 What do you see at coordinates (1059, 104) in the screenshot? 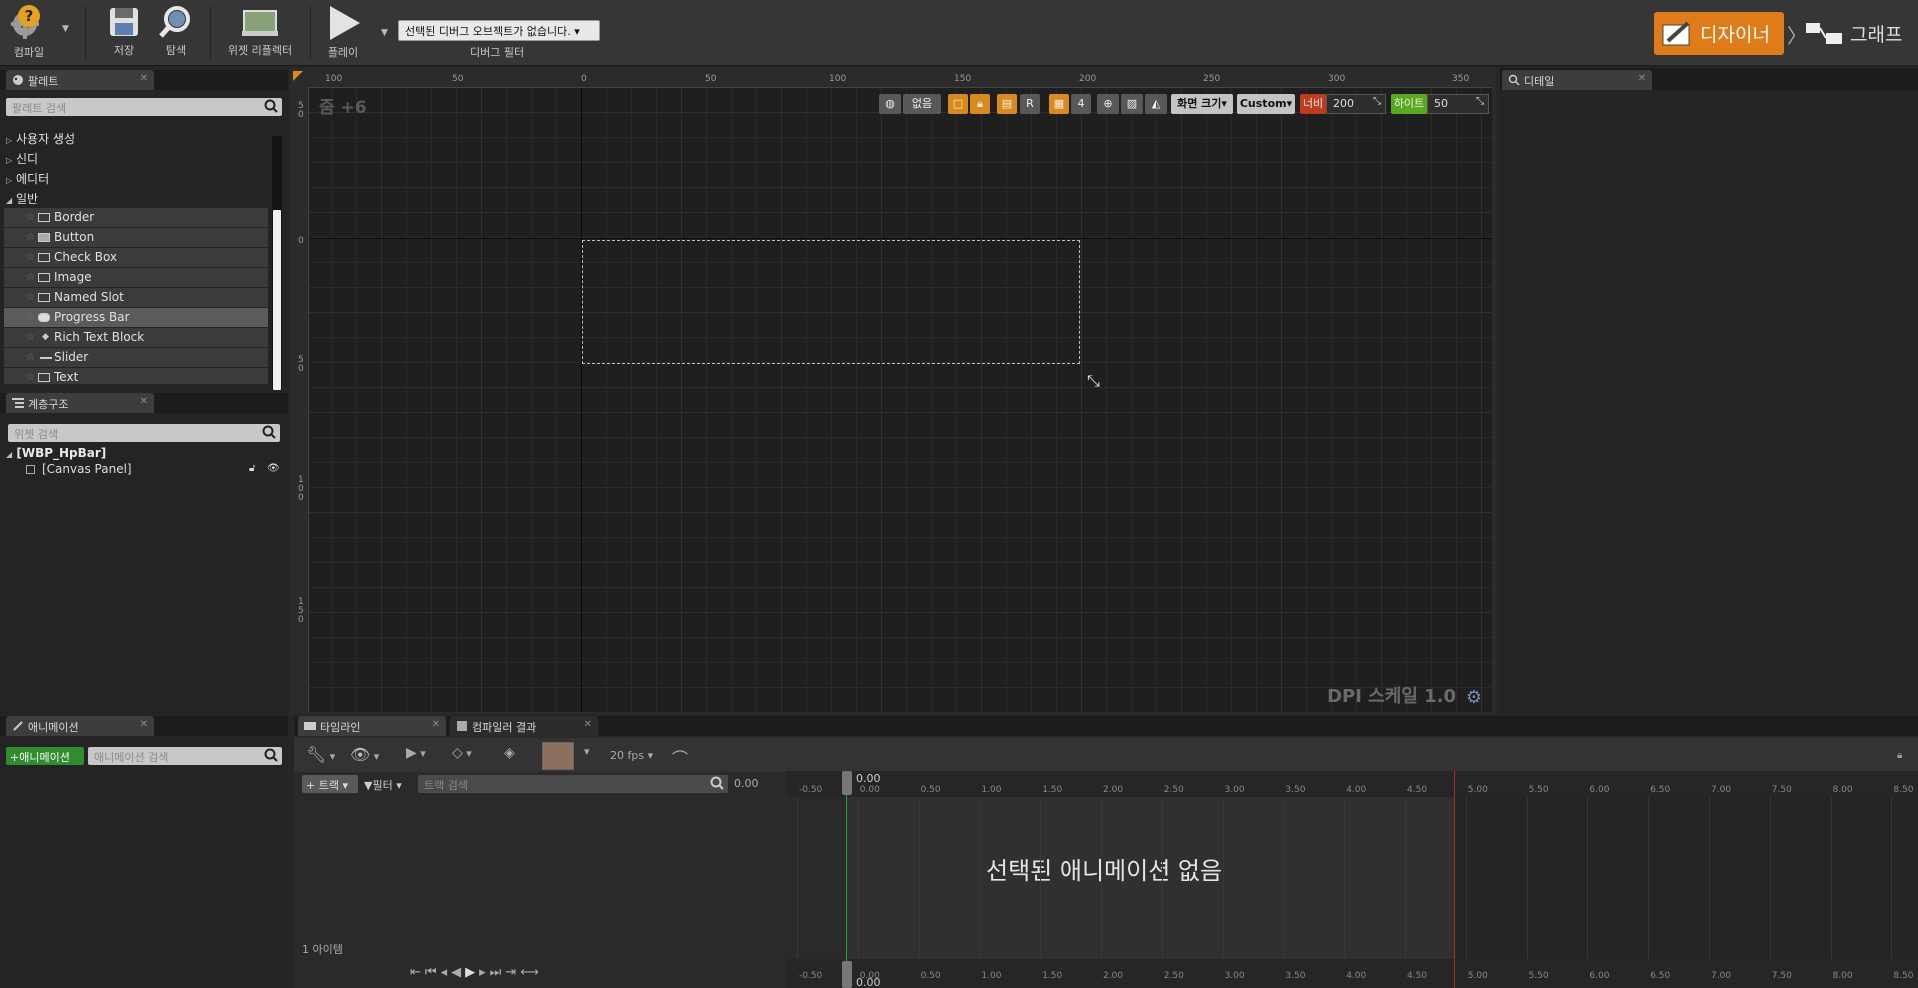
I see `grid-snap-icon: ▦` at bounding box center [1059, 104].